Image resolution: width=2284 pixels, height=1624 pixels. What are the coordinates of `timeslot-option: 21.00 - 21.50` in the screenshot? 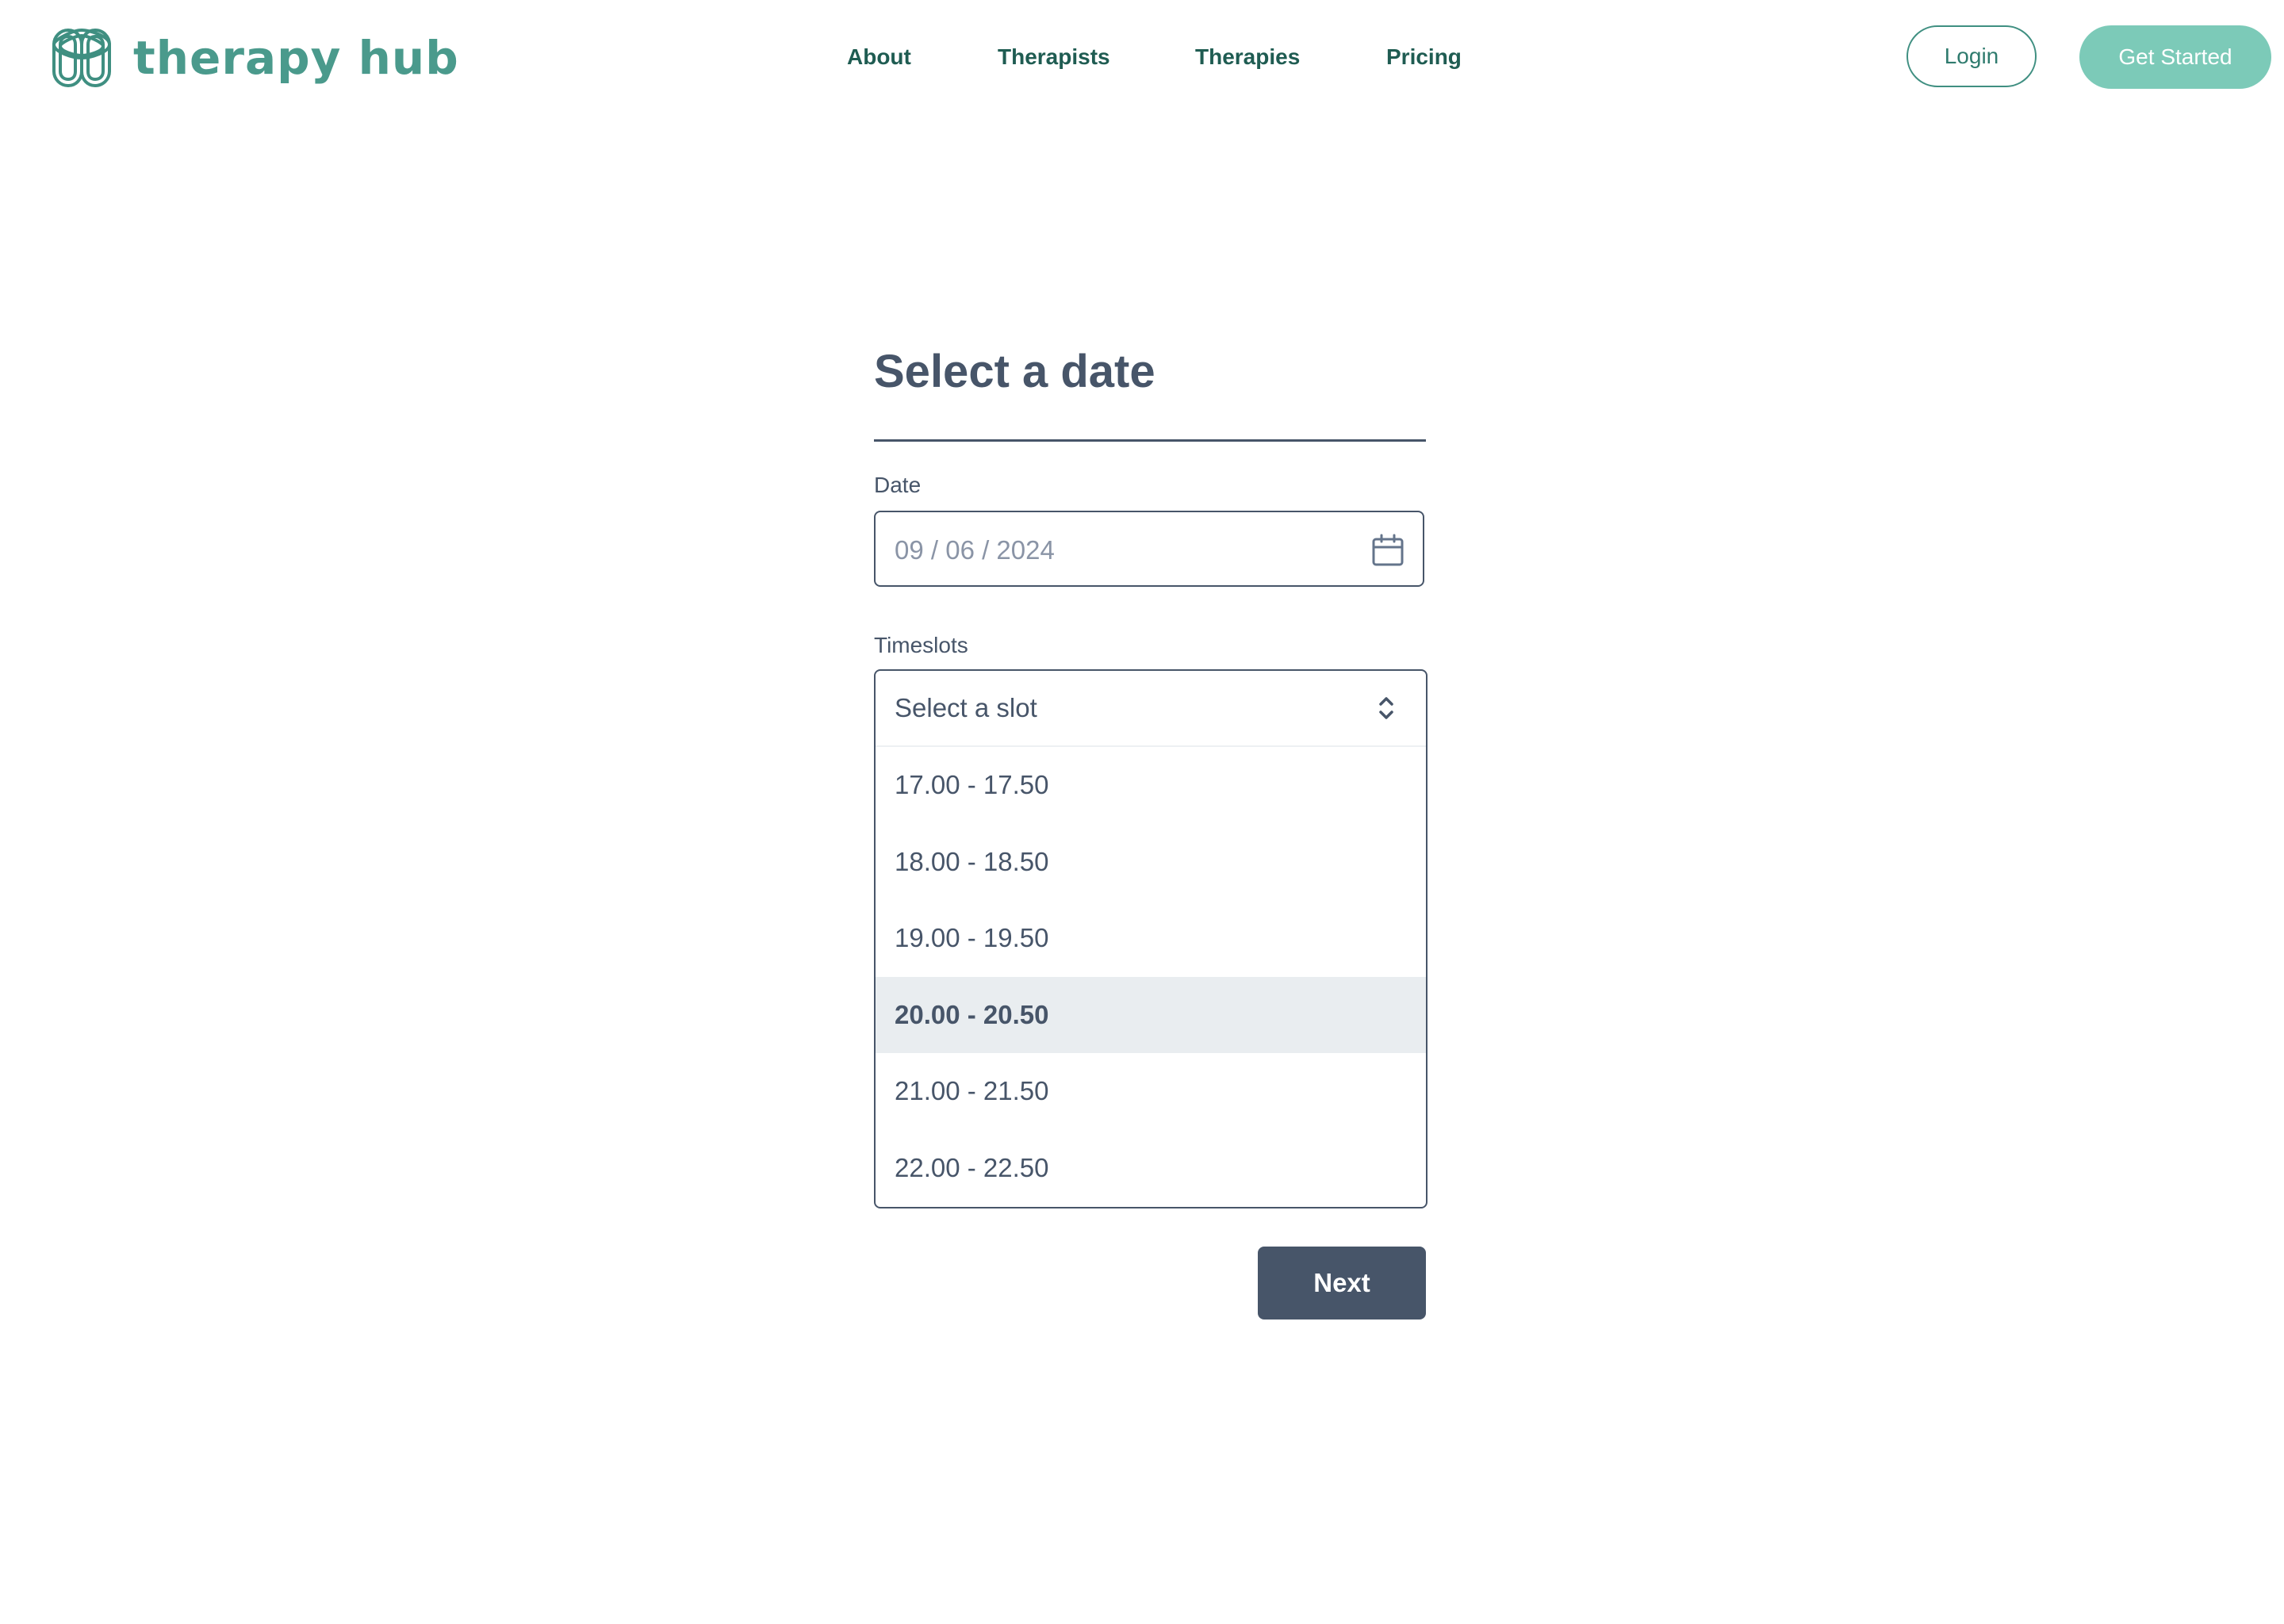 It's located at (1151, 1091).